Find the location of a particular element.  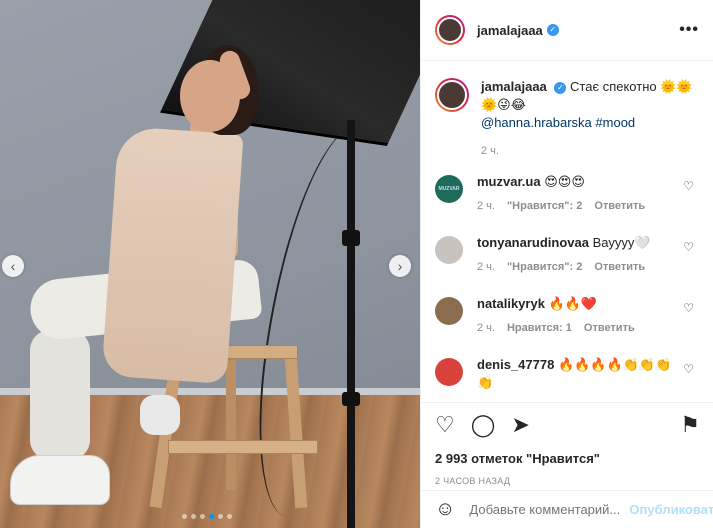

photo-person-jacket is located at coordinates (172, 255).